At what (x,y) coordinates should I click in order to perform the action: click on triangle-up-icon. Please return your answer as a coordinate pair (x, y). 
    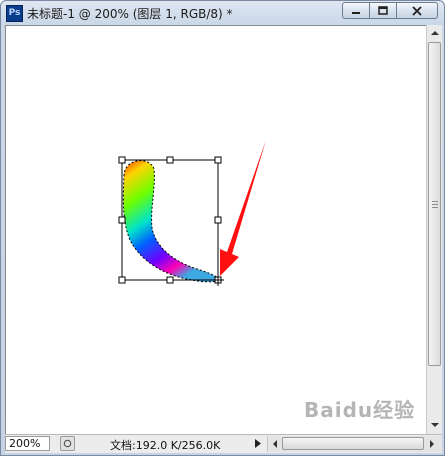
    Looking at the image, I should click on (434, 32).